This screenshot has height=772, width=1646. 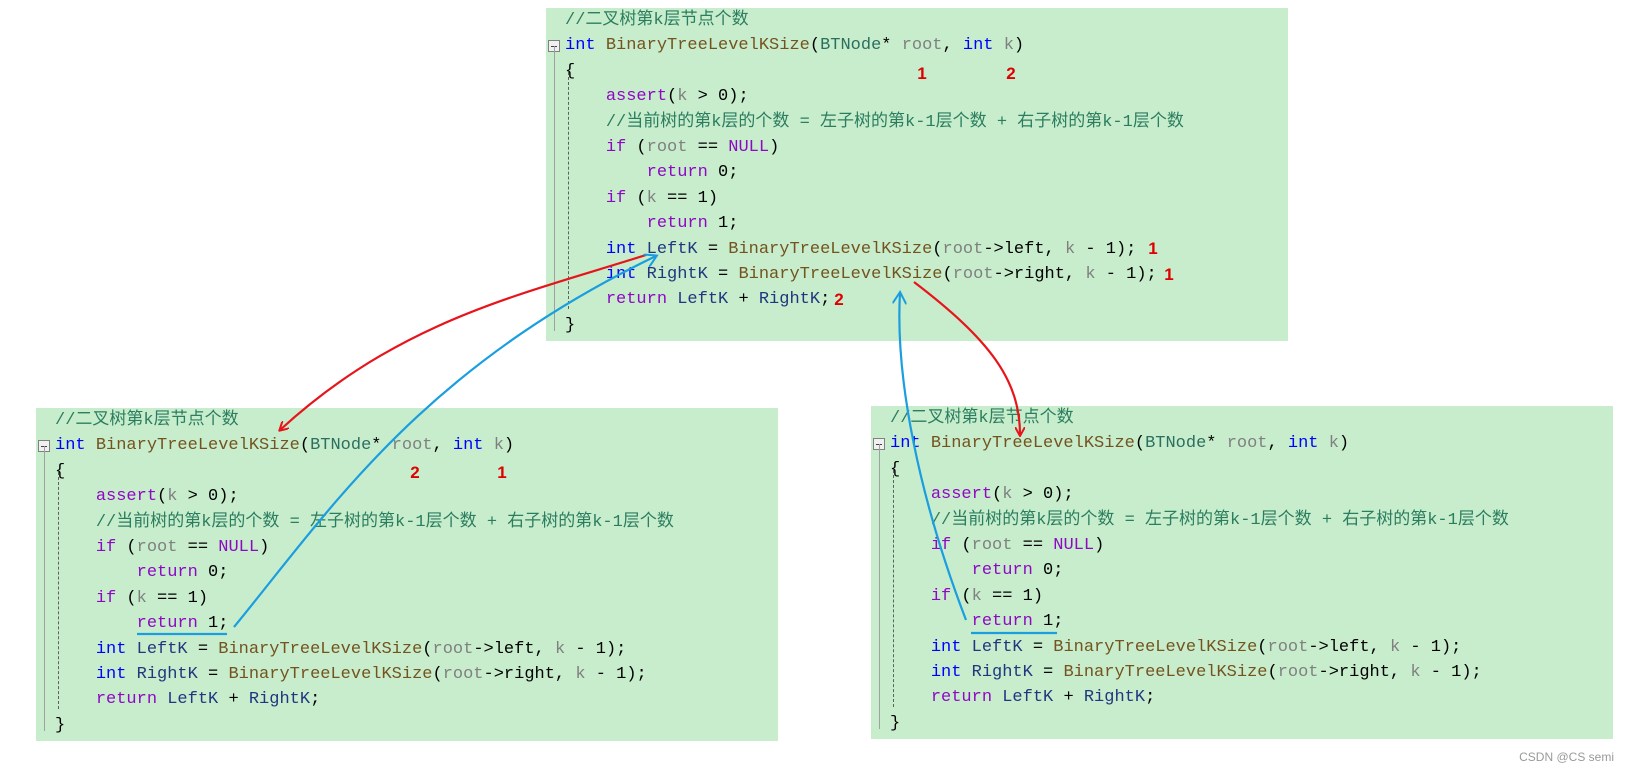 I want to click on red-call-arrow-right, so click(x=966, y=358).